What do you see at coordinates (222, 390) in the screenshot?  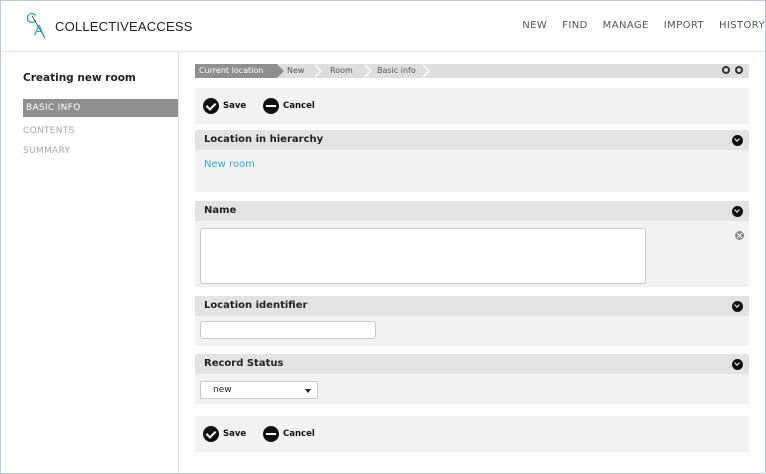 I see `record-status-value: new` at bounding box center [222, 390].